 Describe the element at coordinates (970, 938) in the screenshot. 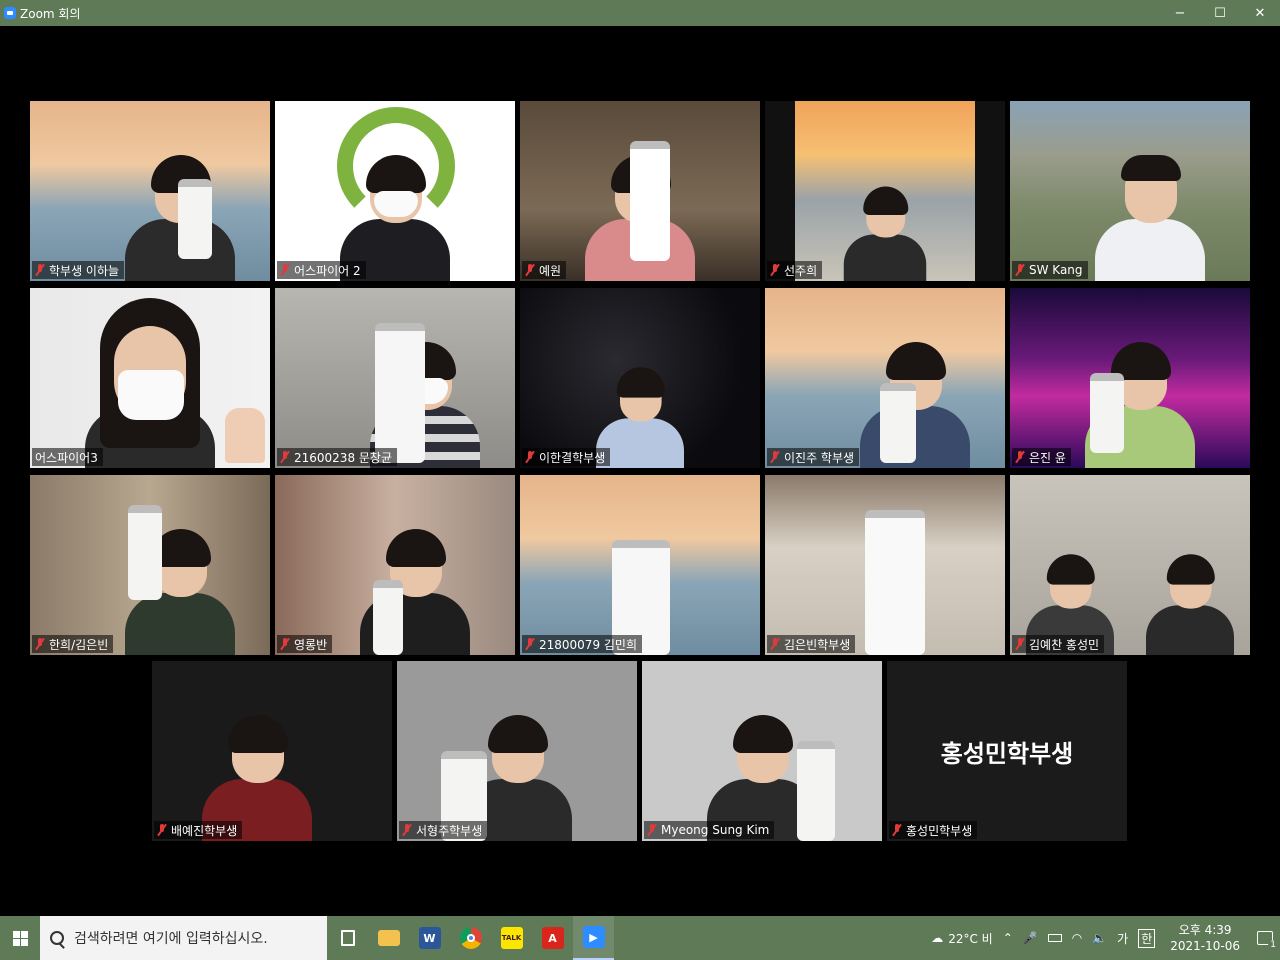

I see `weather-text: 22°C 비` at that location.